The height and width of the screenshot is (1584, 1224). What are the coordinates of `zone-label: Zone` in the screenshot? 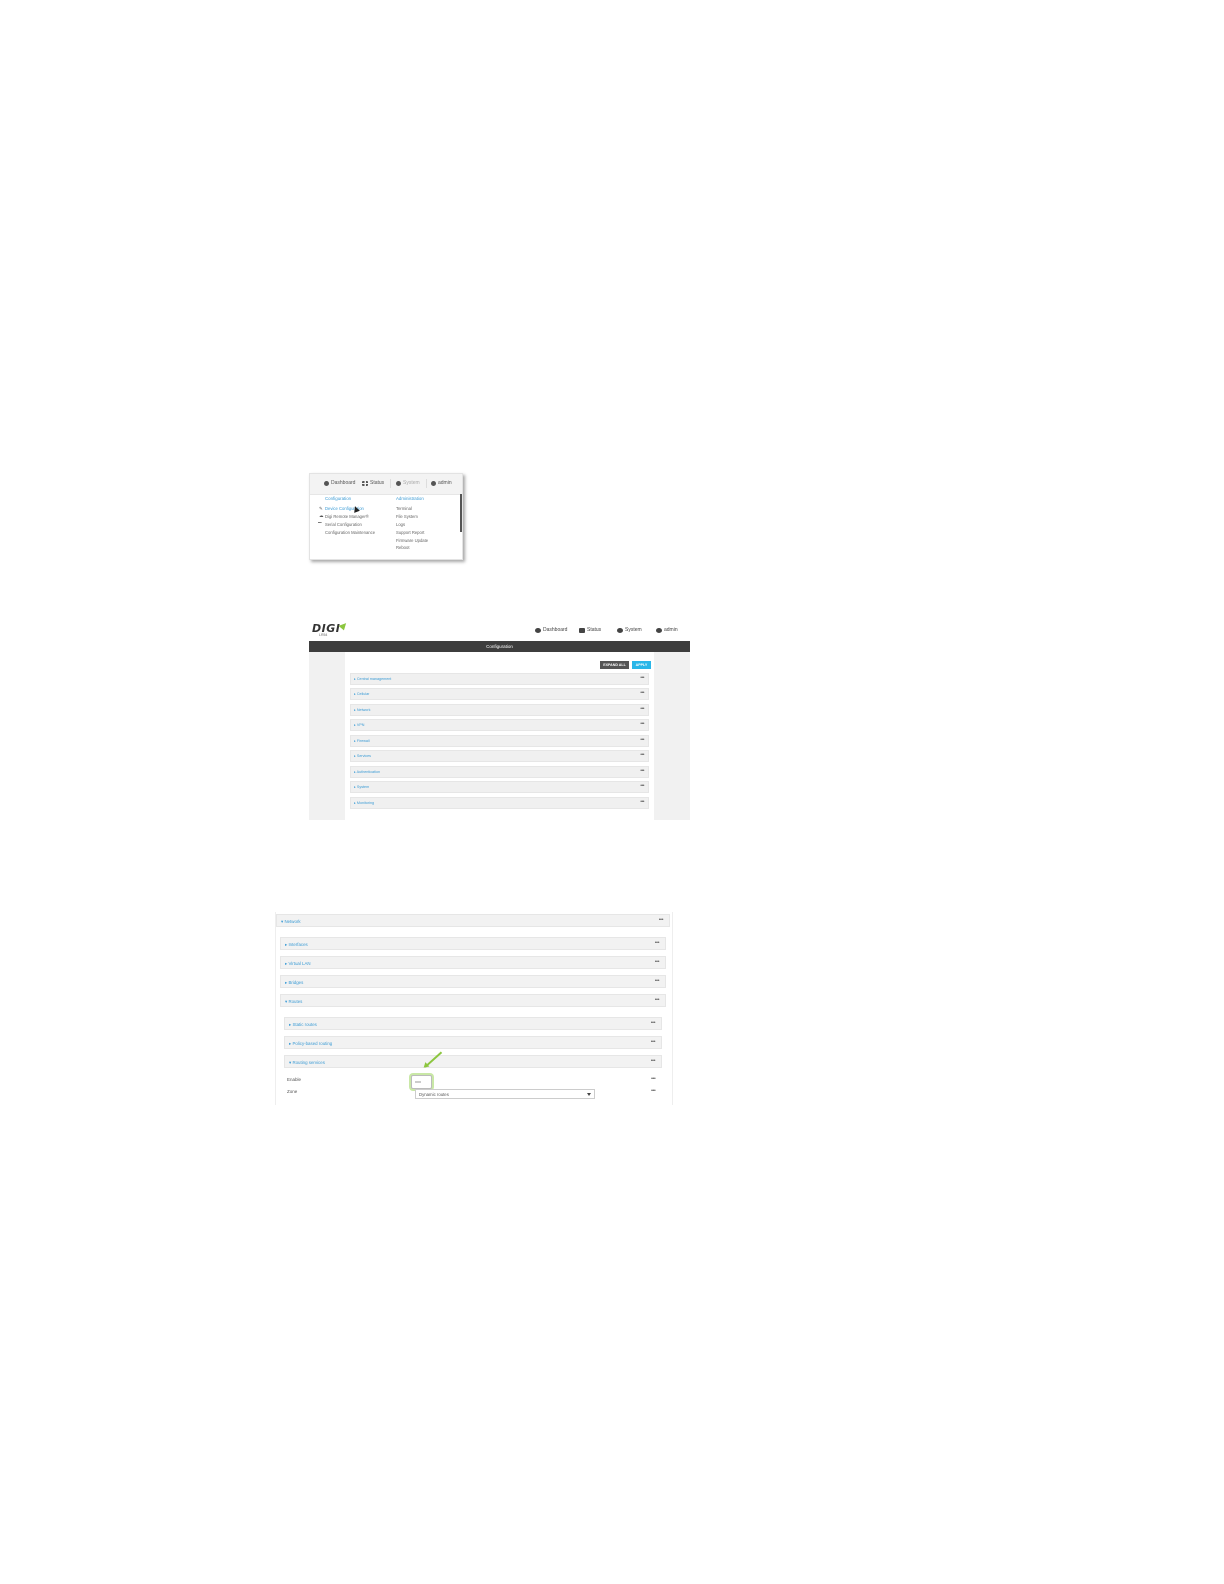 It's located at (292, 1091).